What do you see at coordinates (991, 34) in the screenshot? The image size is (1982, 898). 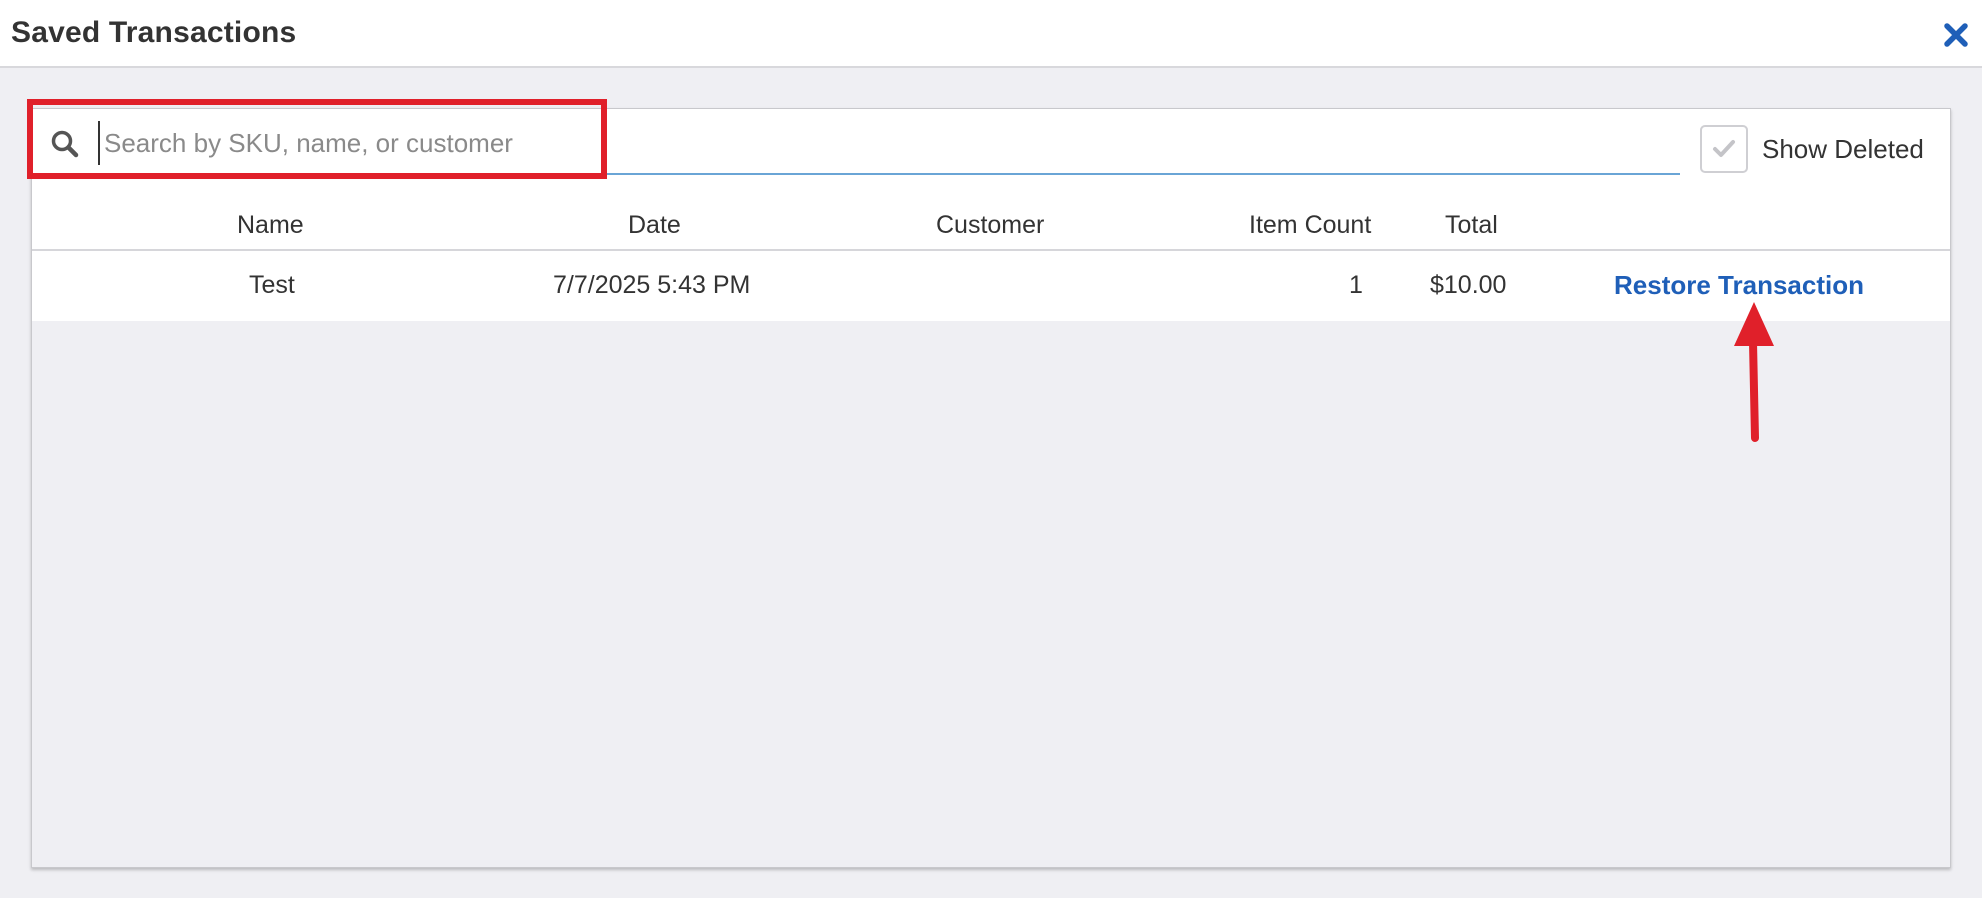 I see `dialog-header: Saved Transactions` at bounding box center [991, 34].